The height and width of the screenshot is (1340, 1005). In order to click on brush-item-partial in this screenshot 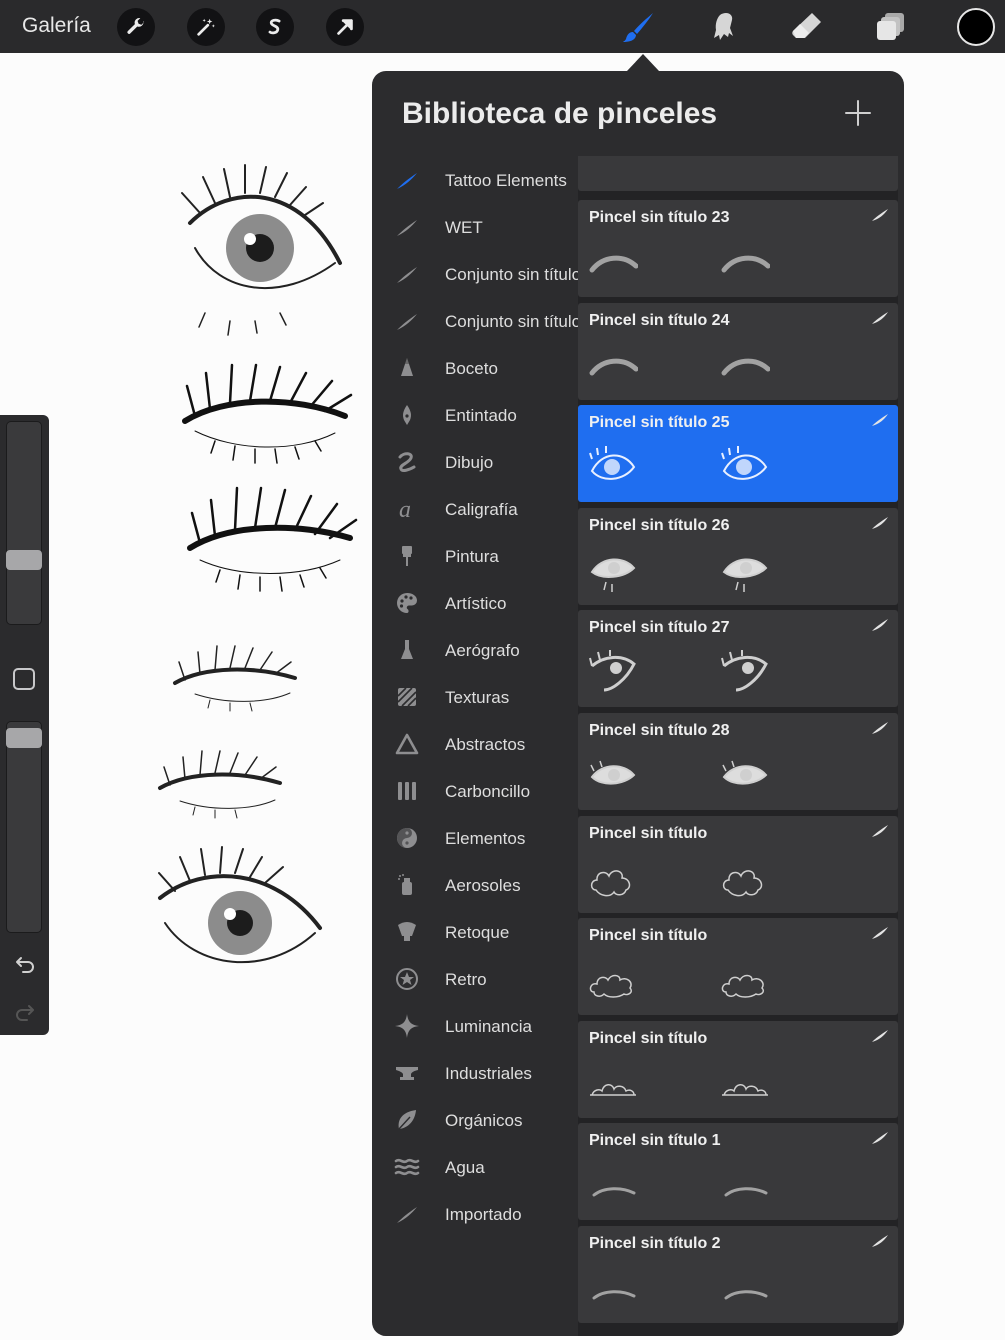, I will do `click(738, 173)`.